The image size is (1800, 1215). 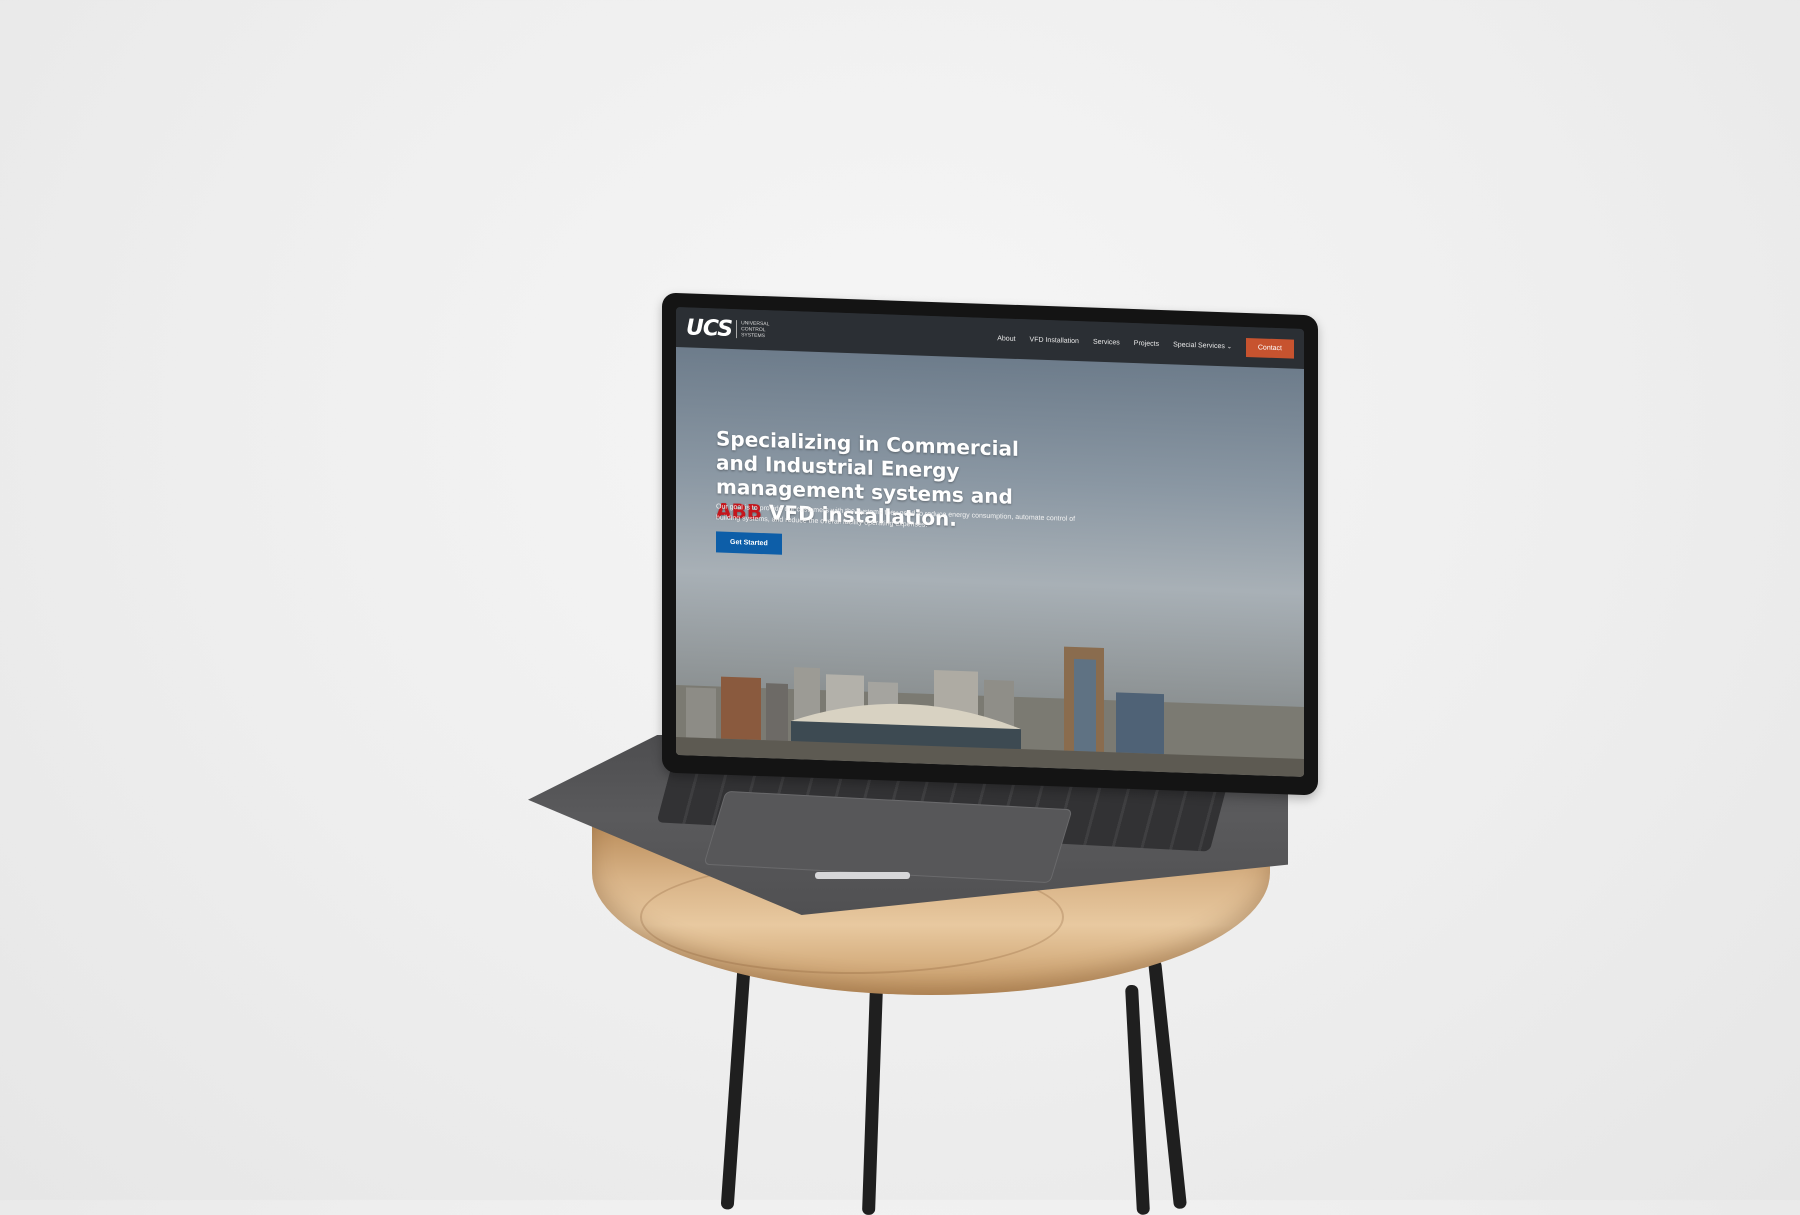 What do you see at coordinates (749, 543) in the screenshot?
I see `get-started-button: Get Started` at bounding box center [749, 543].